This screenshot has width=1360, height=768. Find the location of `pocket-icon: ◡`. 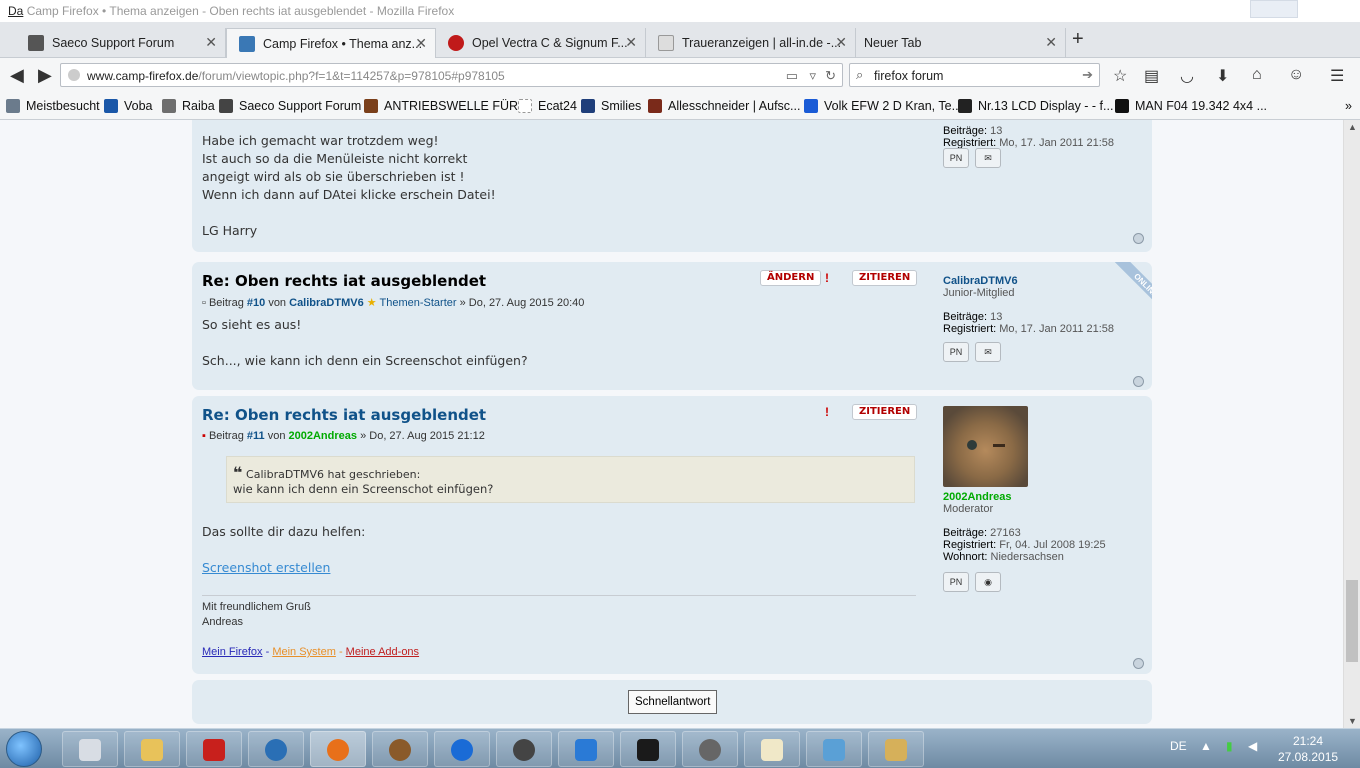

pocket-icon: ◡ is located at coordinates (1187, 76).